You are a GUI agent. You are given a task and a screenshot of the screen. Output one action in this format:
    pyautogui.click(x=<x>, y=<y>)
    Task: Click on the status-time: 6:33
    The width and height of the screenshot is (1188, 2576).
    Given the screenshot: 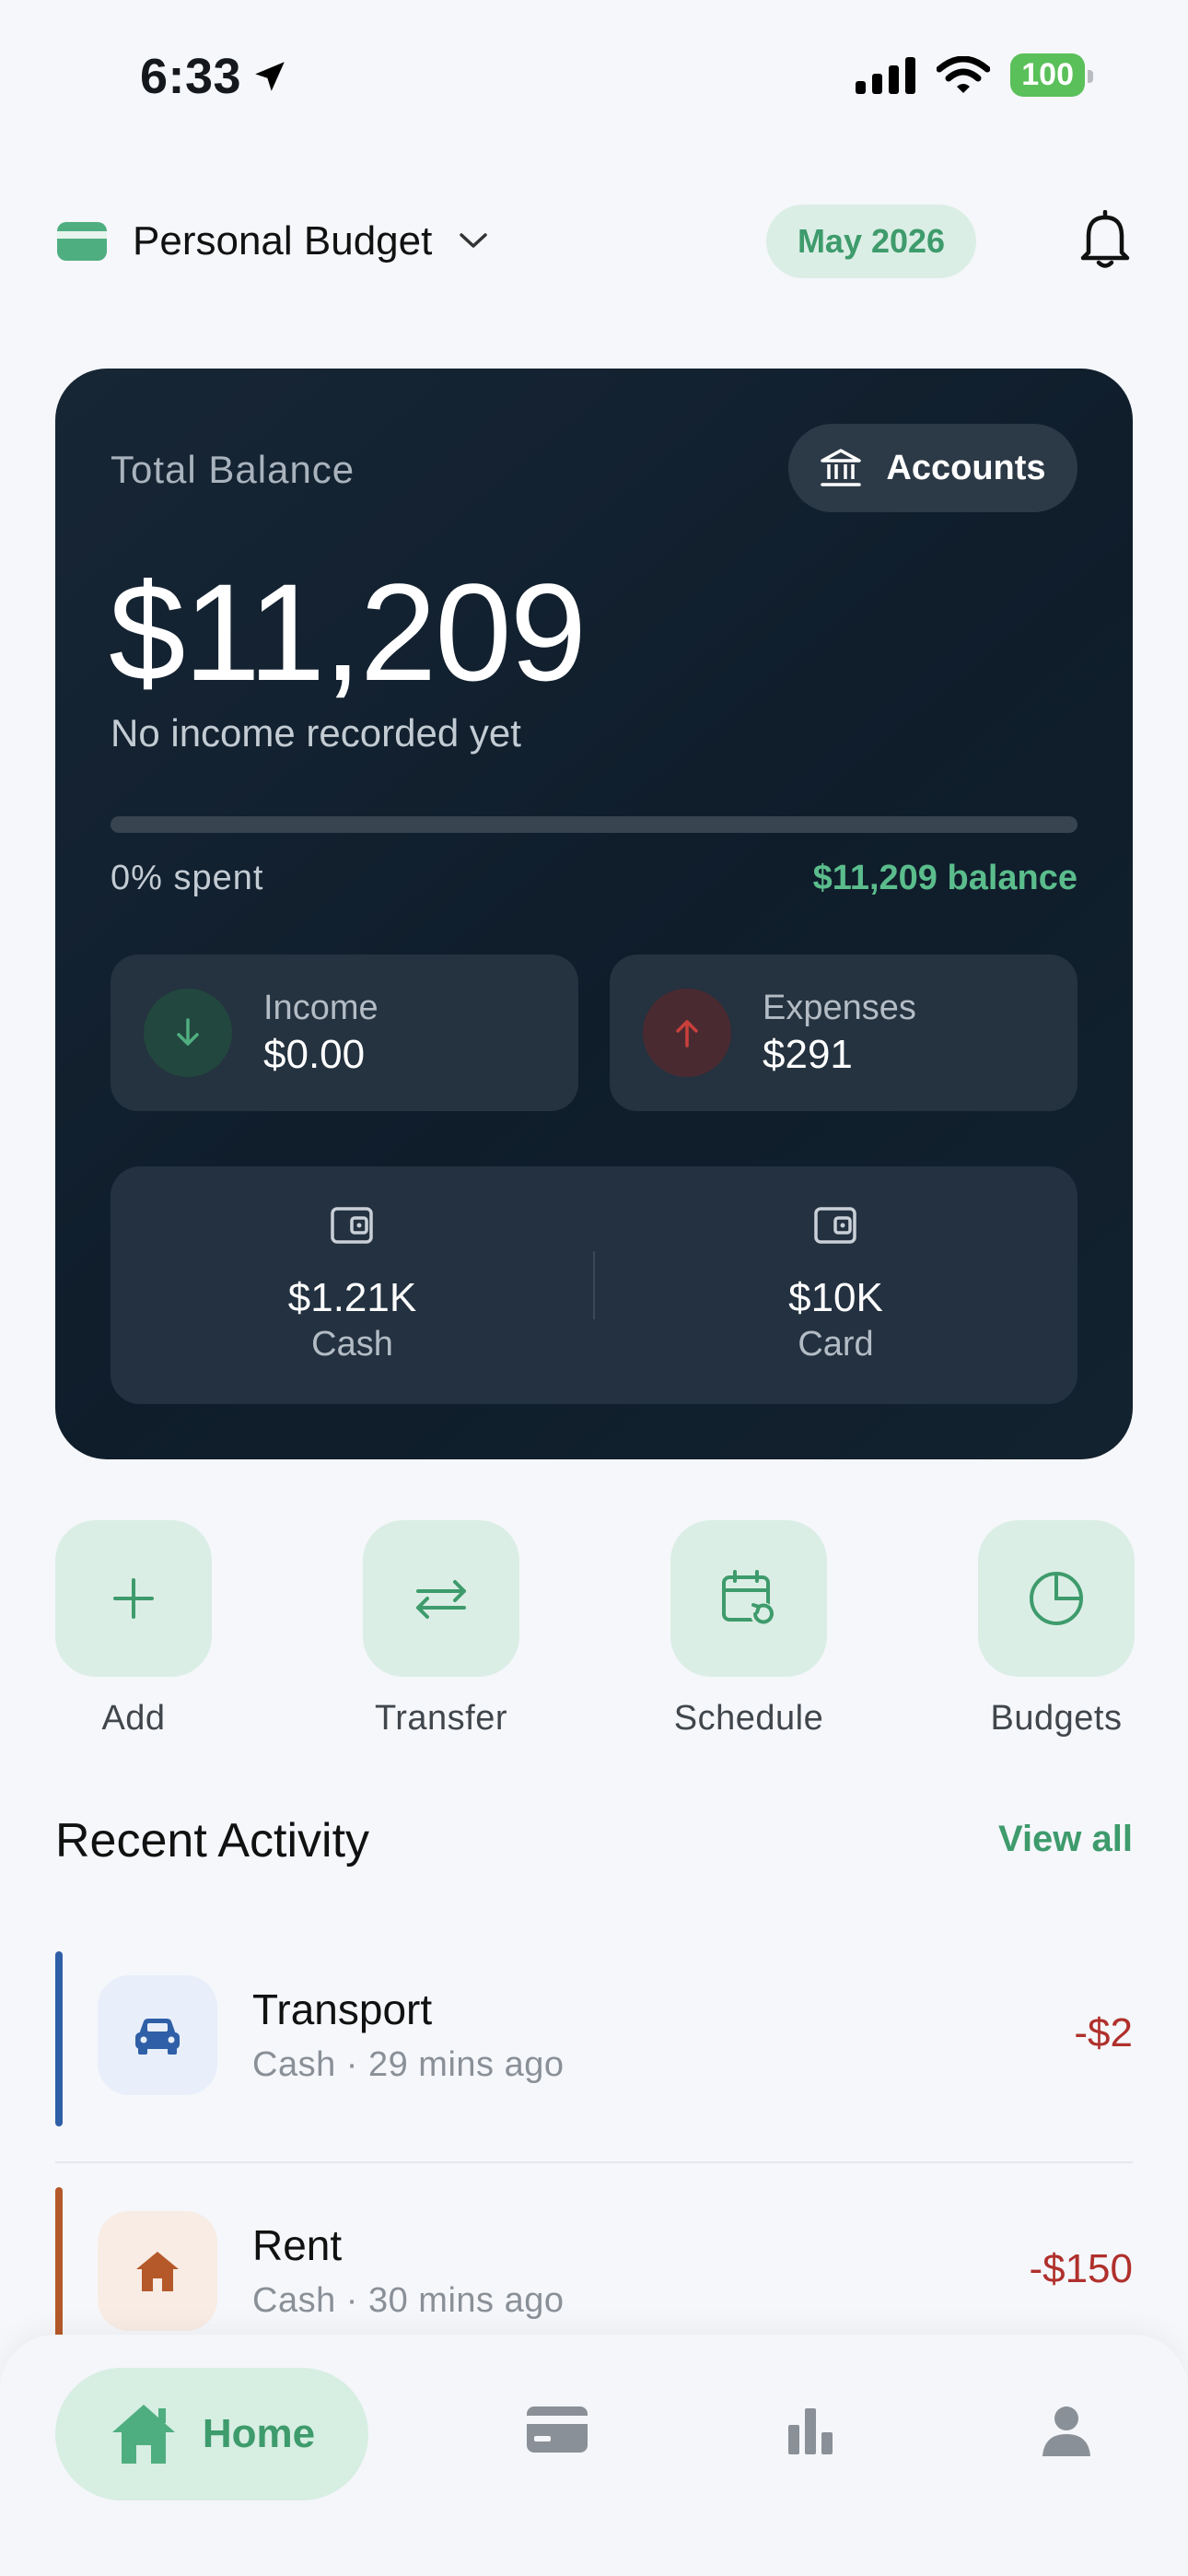 What is the action you would take?
    pyautogui.click(x=214, y=76)
    